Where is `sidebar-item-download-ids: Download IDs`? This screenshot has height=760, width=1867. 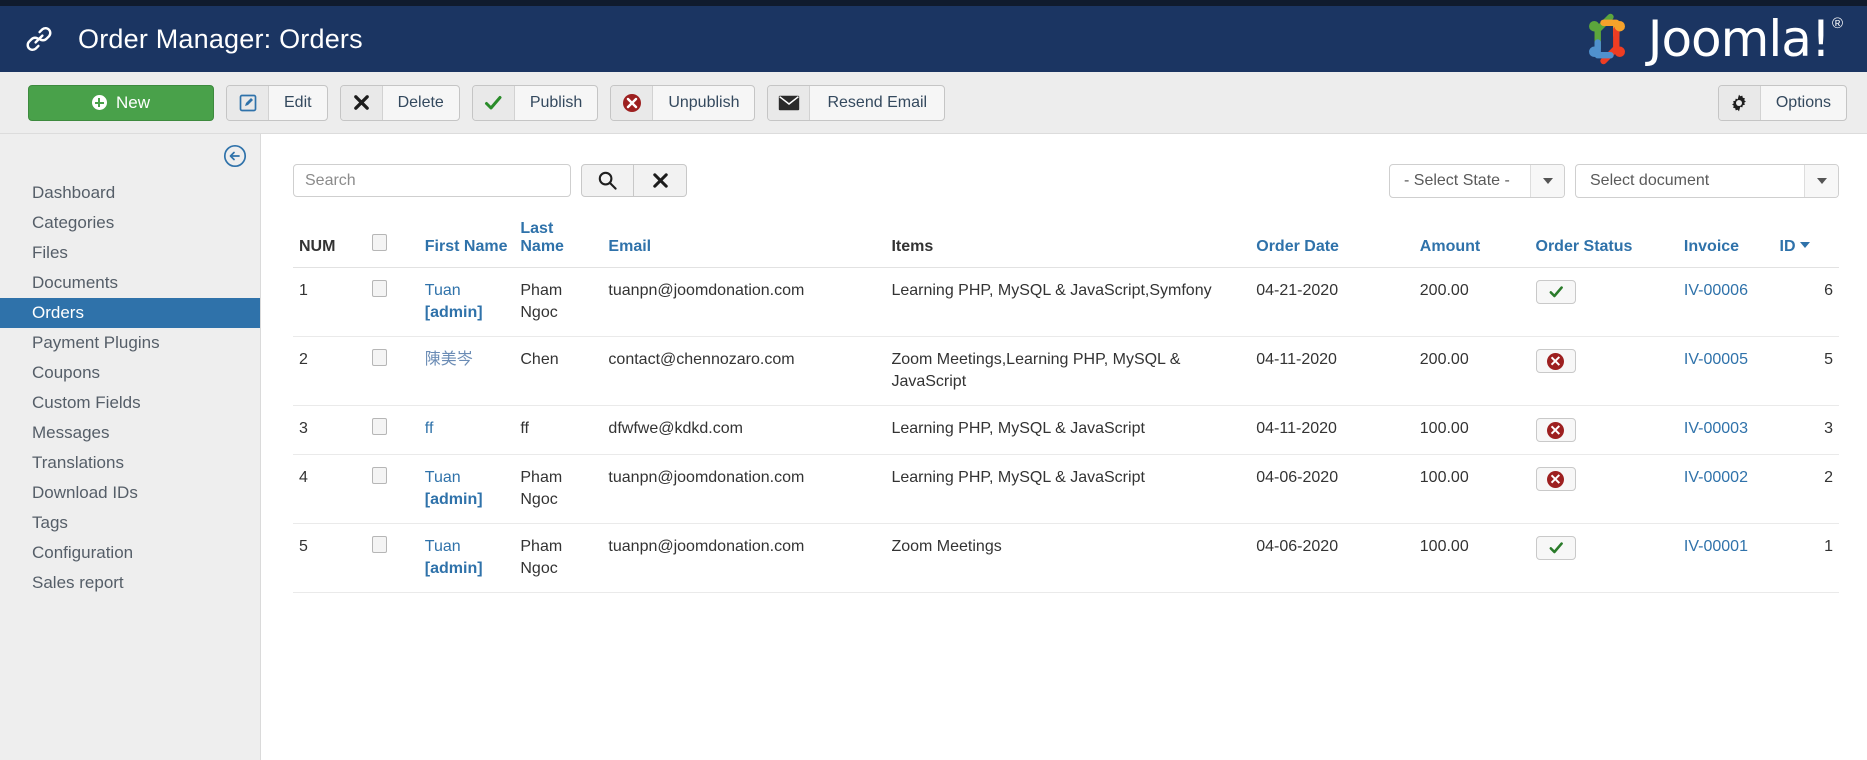 sidebar-item-download-ids: Download IDs is located at coordinates (130, 493).